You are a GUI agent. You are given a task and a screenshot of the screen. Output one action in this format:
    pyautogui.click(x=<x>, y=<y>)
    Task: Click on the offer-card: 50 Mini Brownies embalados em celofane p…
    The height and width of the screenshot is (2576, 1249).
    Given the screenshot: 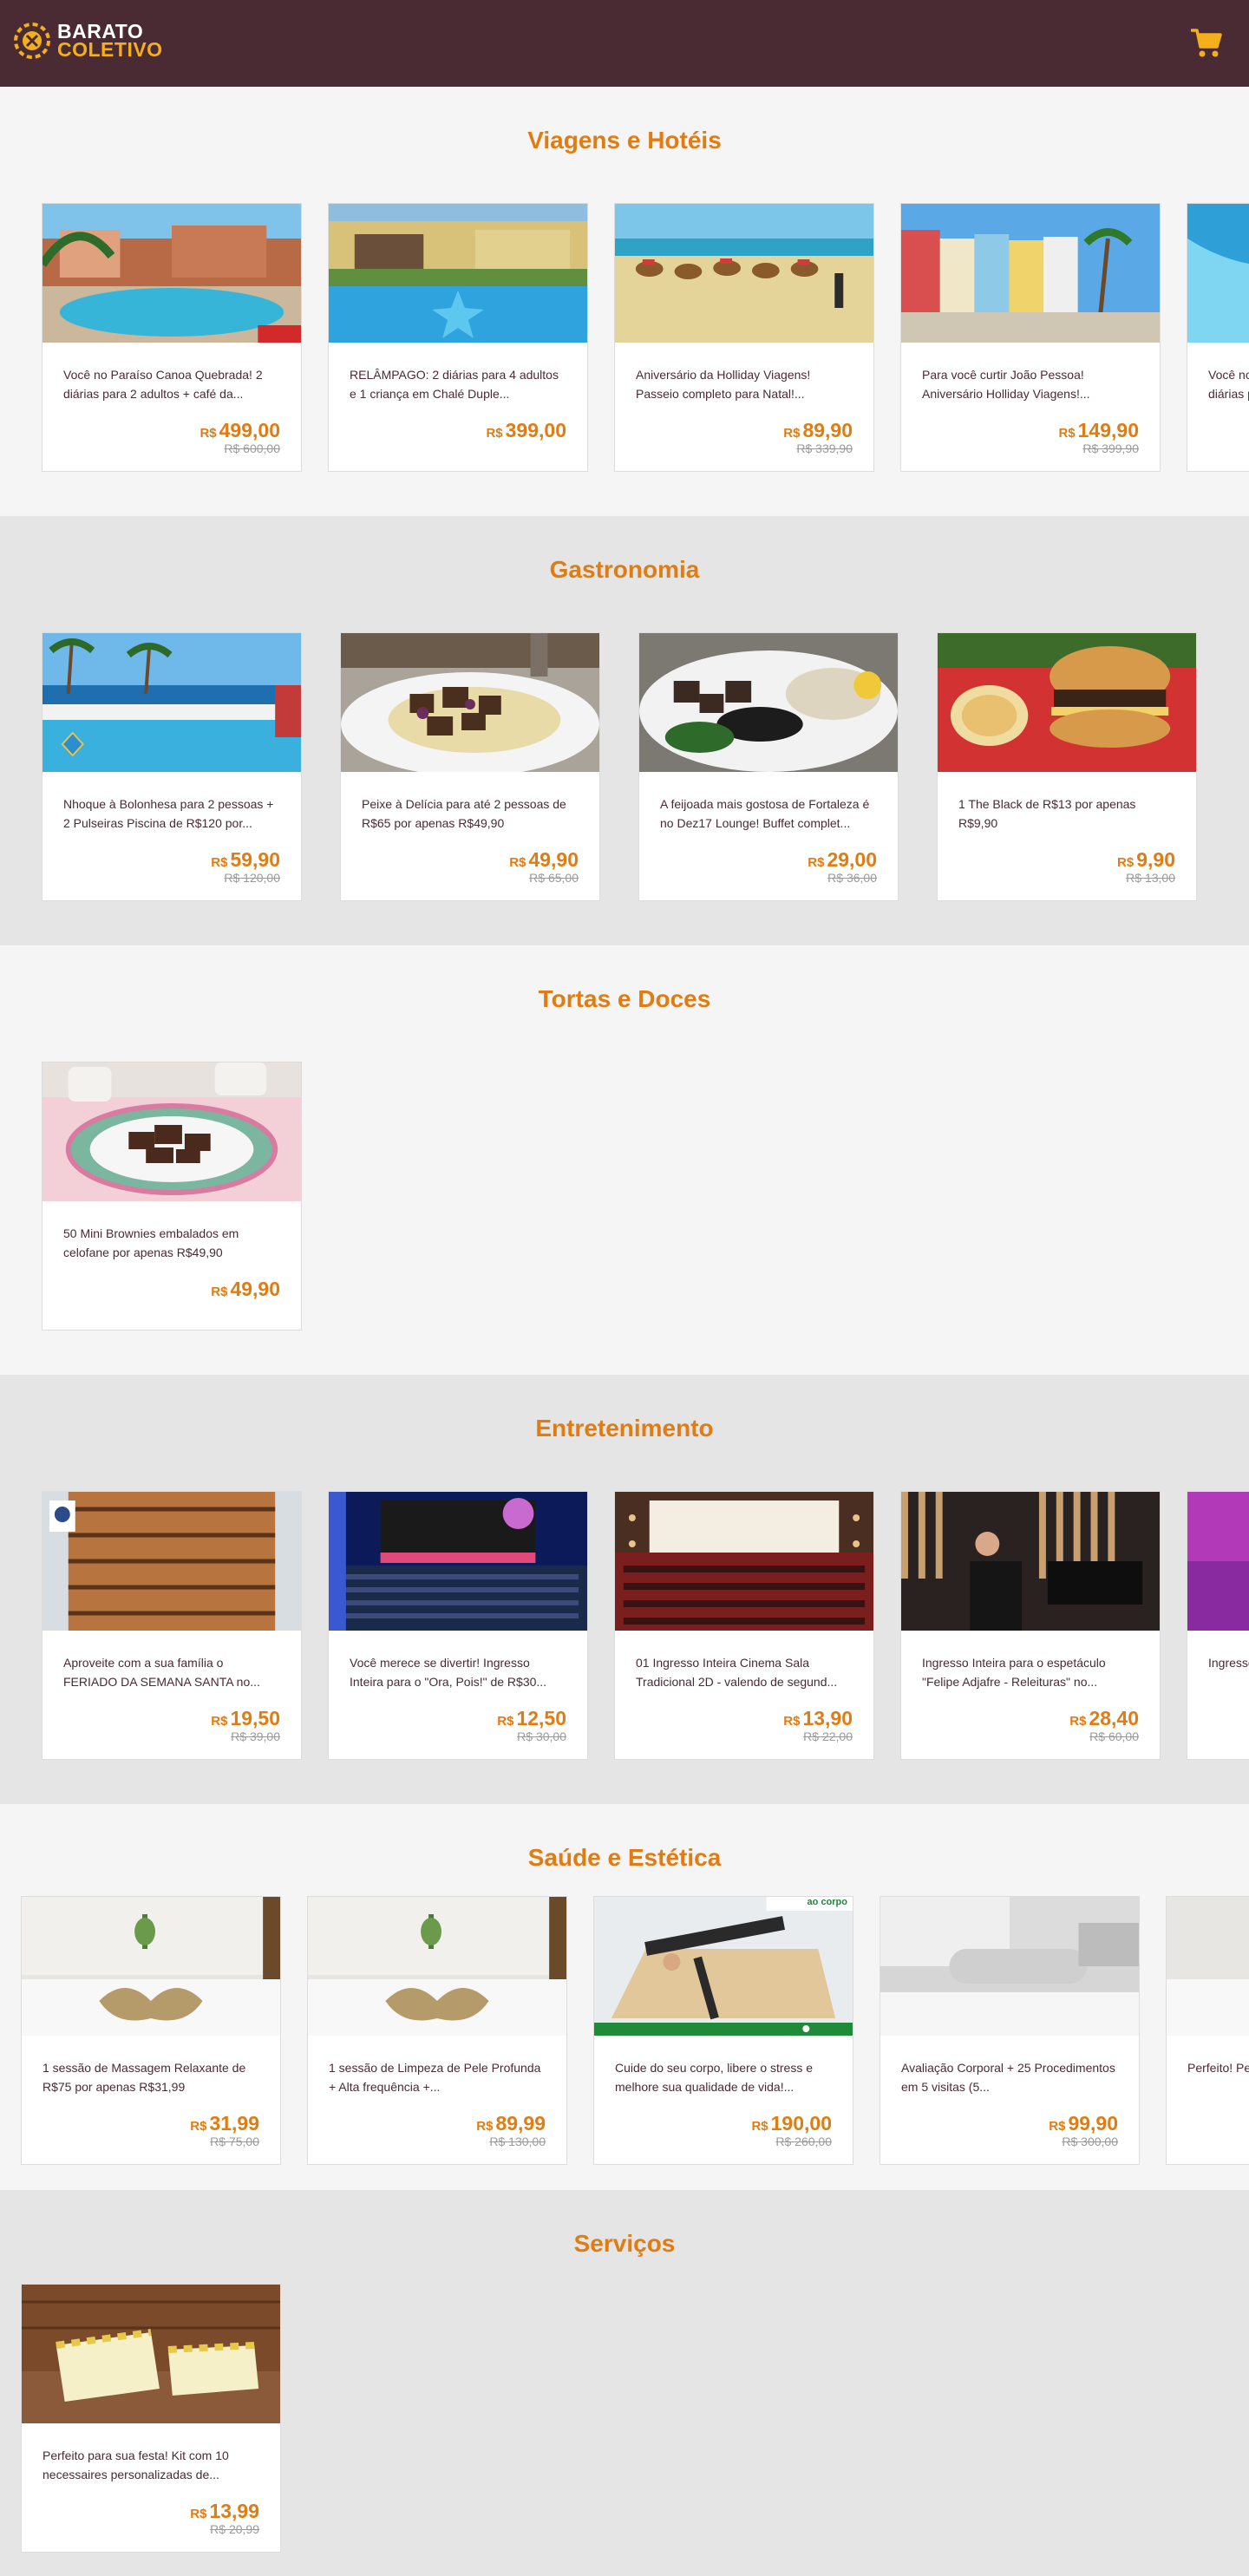 What is the action you would take?
    pyautogui.click(x=172, y=1196)
    